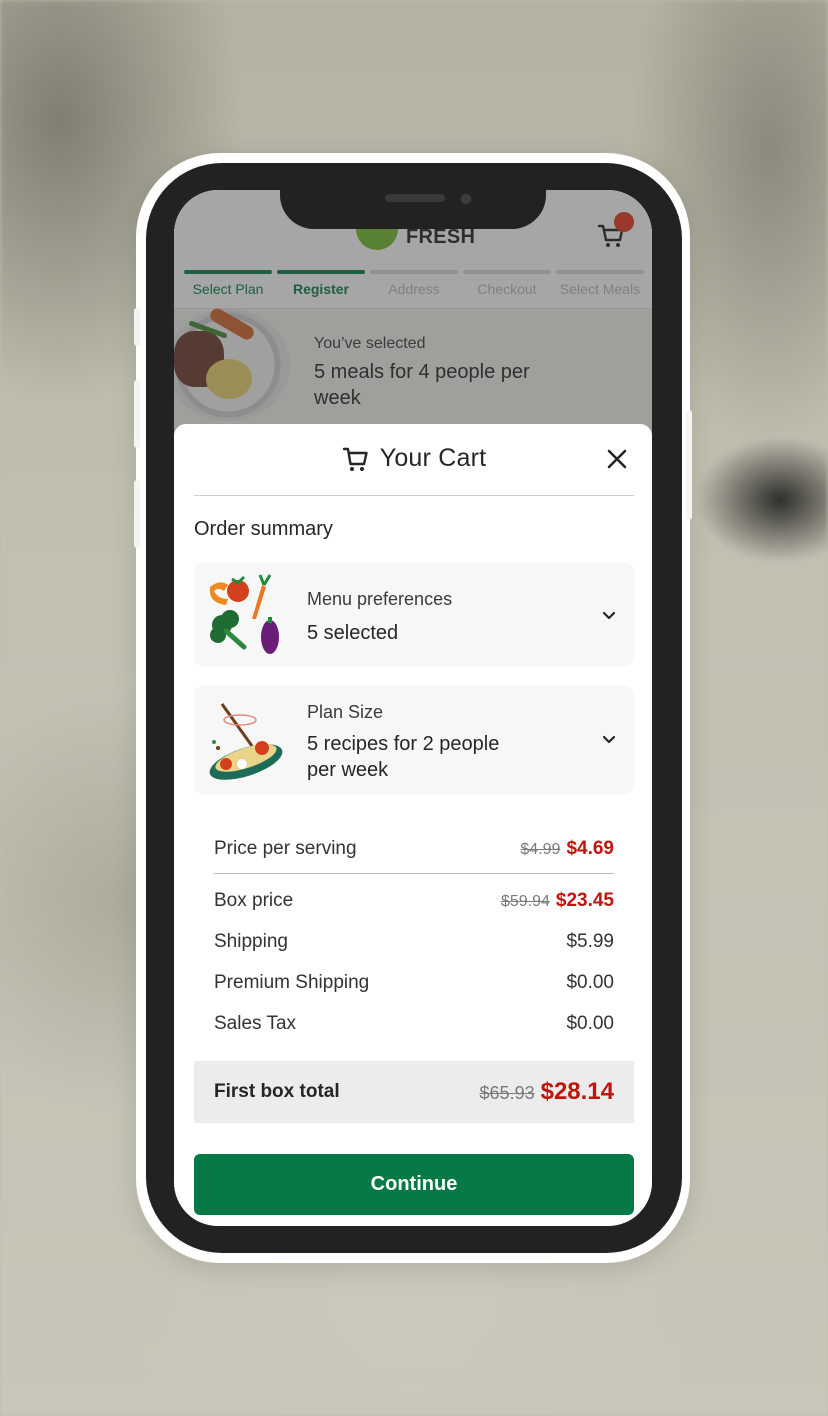 The height and width of the screenshot is (1416, 828). Describe the element at coordinates (414, 900) in the screenshot. I see `price-row-box-price: Box price $59.94 $23.45` at that location.